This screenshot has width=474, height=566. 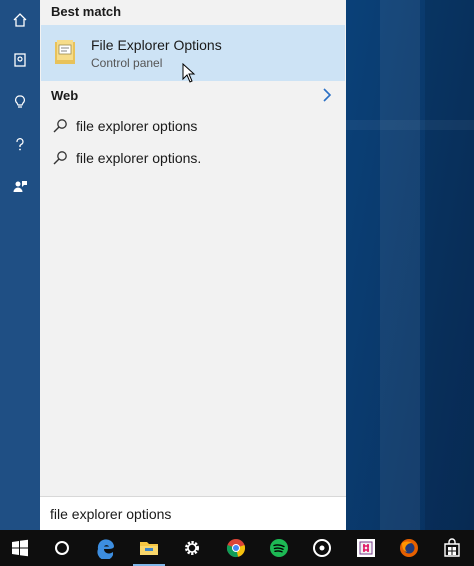 What do you see at coordinates (449, 265) in the screenshot?
I see `desktop-shadow-beam` at bounding box center [449, 265].